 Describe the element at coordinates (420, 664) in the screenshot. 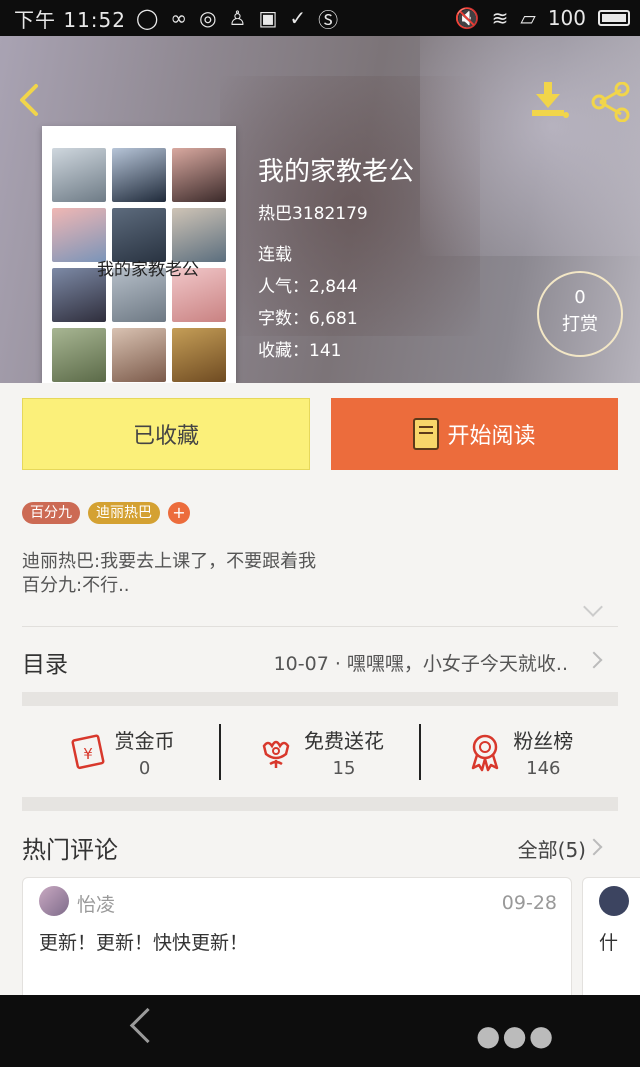

I see `latest-chapter: 10-07 · 嘿嘿嘿，小女子今天就收..` at that location.